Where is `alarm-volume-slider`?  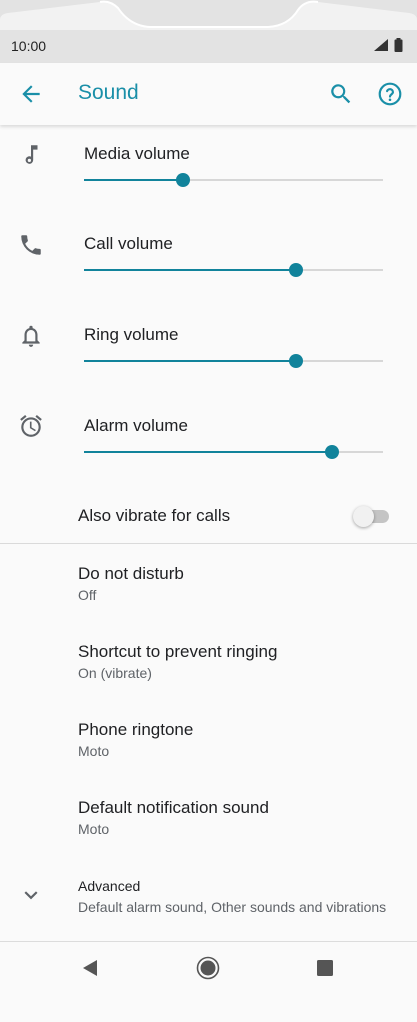
alarm-volume-slider is located at coordinates (233, 452).